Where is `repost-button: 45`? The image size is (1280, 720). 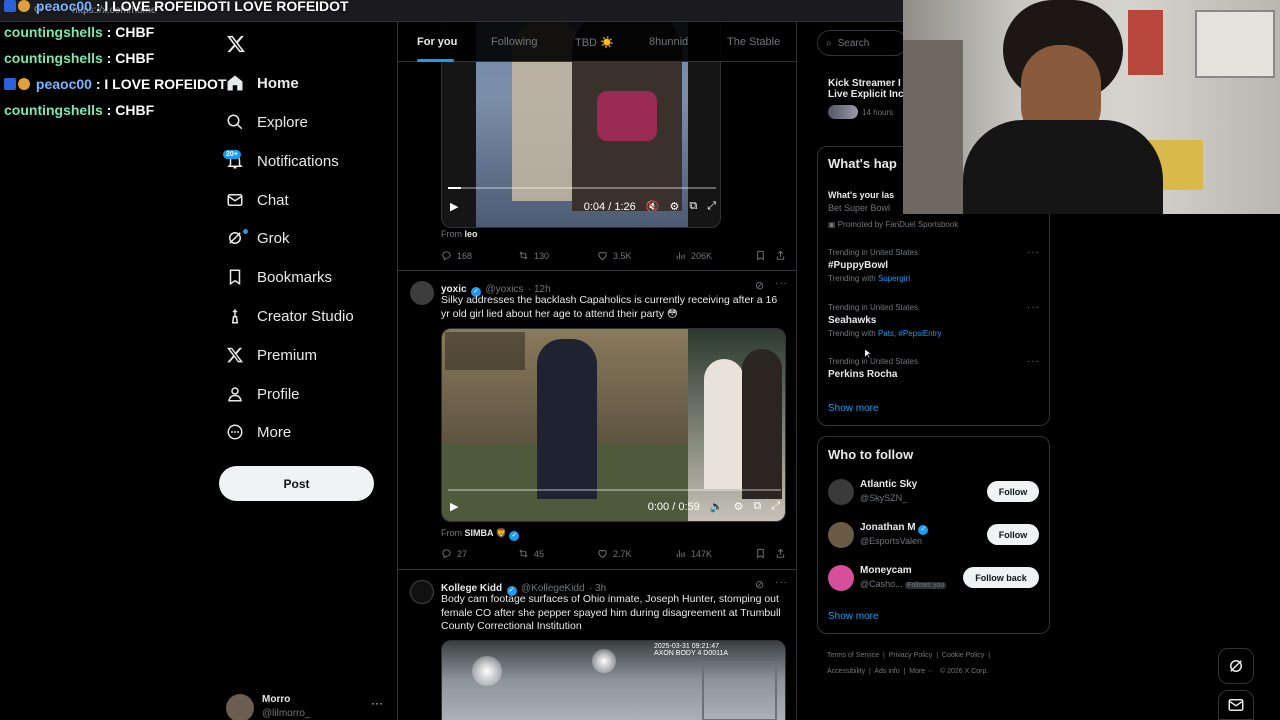
repost-button: 45 is located at coordinates (557, 553).